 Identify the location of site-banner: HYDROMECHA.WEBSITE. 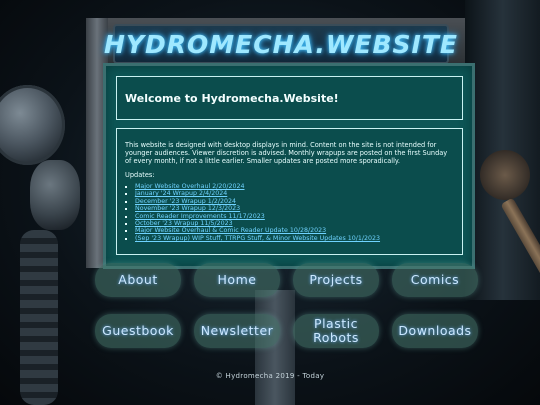
(280, 44).